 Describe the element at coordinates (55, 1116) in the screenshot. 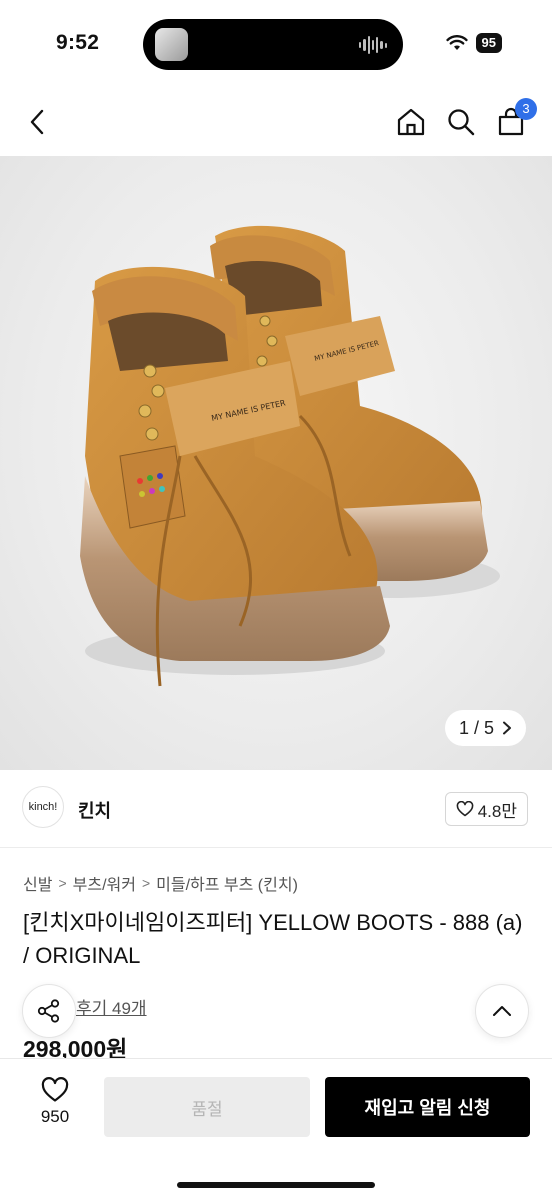

I see `wishlist-count: 950` at that location.